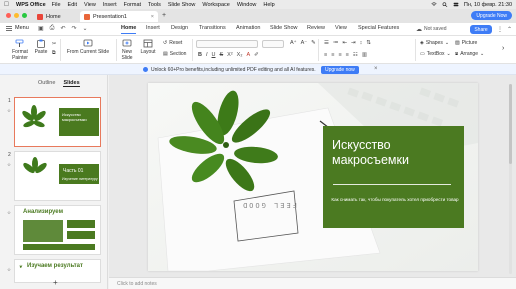 The width and height of the screenshot is (516, 289). Describe the element at coordinates (74, 28) in the screenshot. I see `redo-icon: ↷` at that location.